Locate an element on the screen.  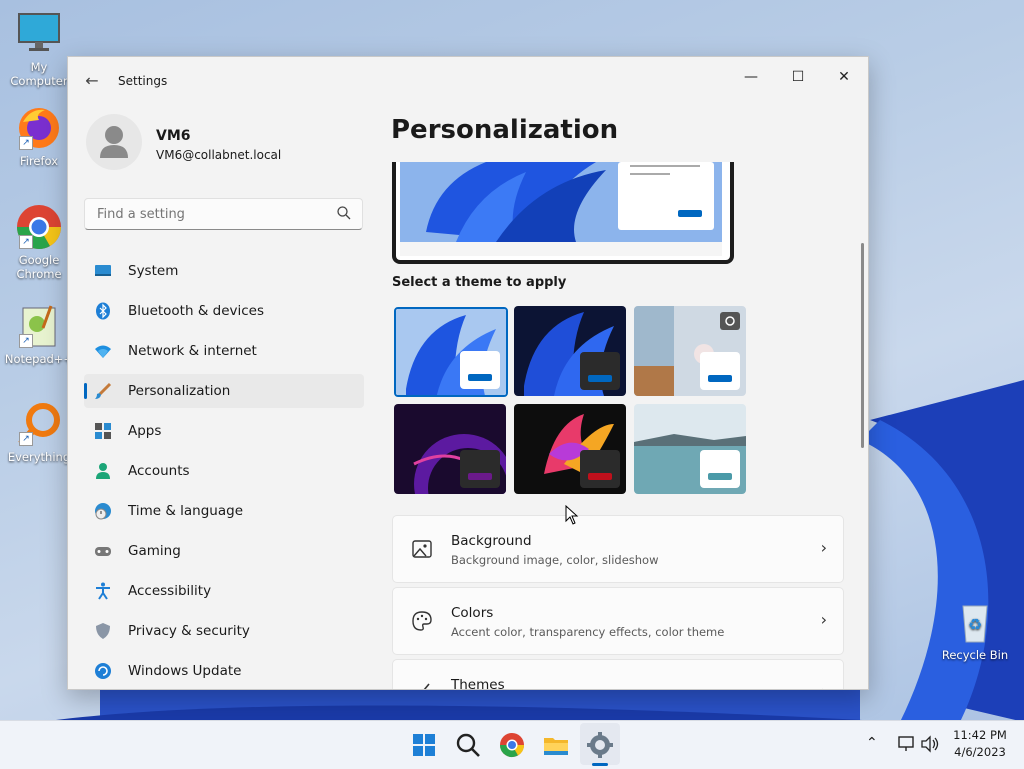
settings-icon is located at coordinates (600, 745).